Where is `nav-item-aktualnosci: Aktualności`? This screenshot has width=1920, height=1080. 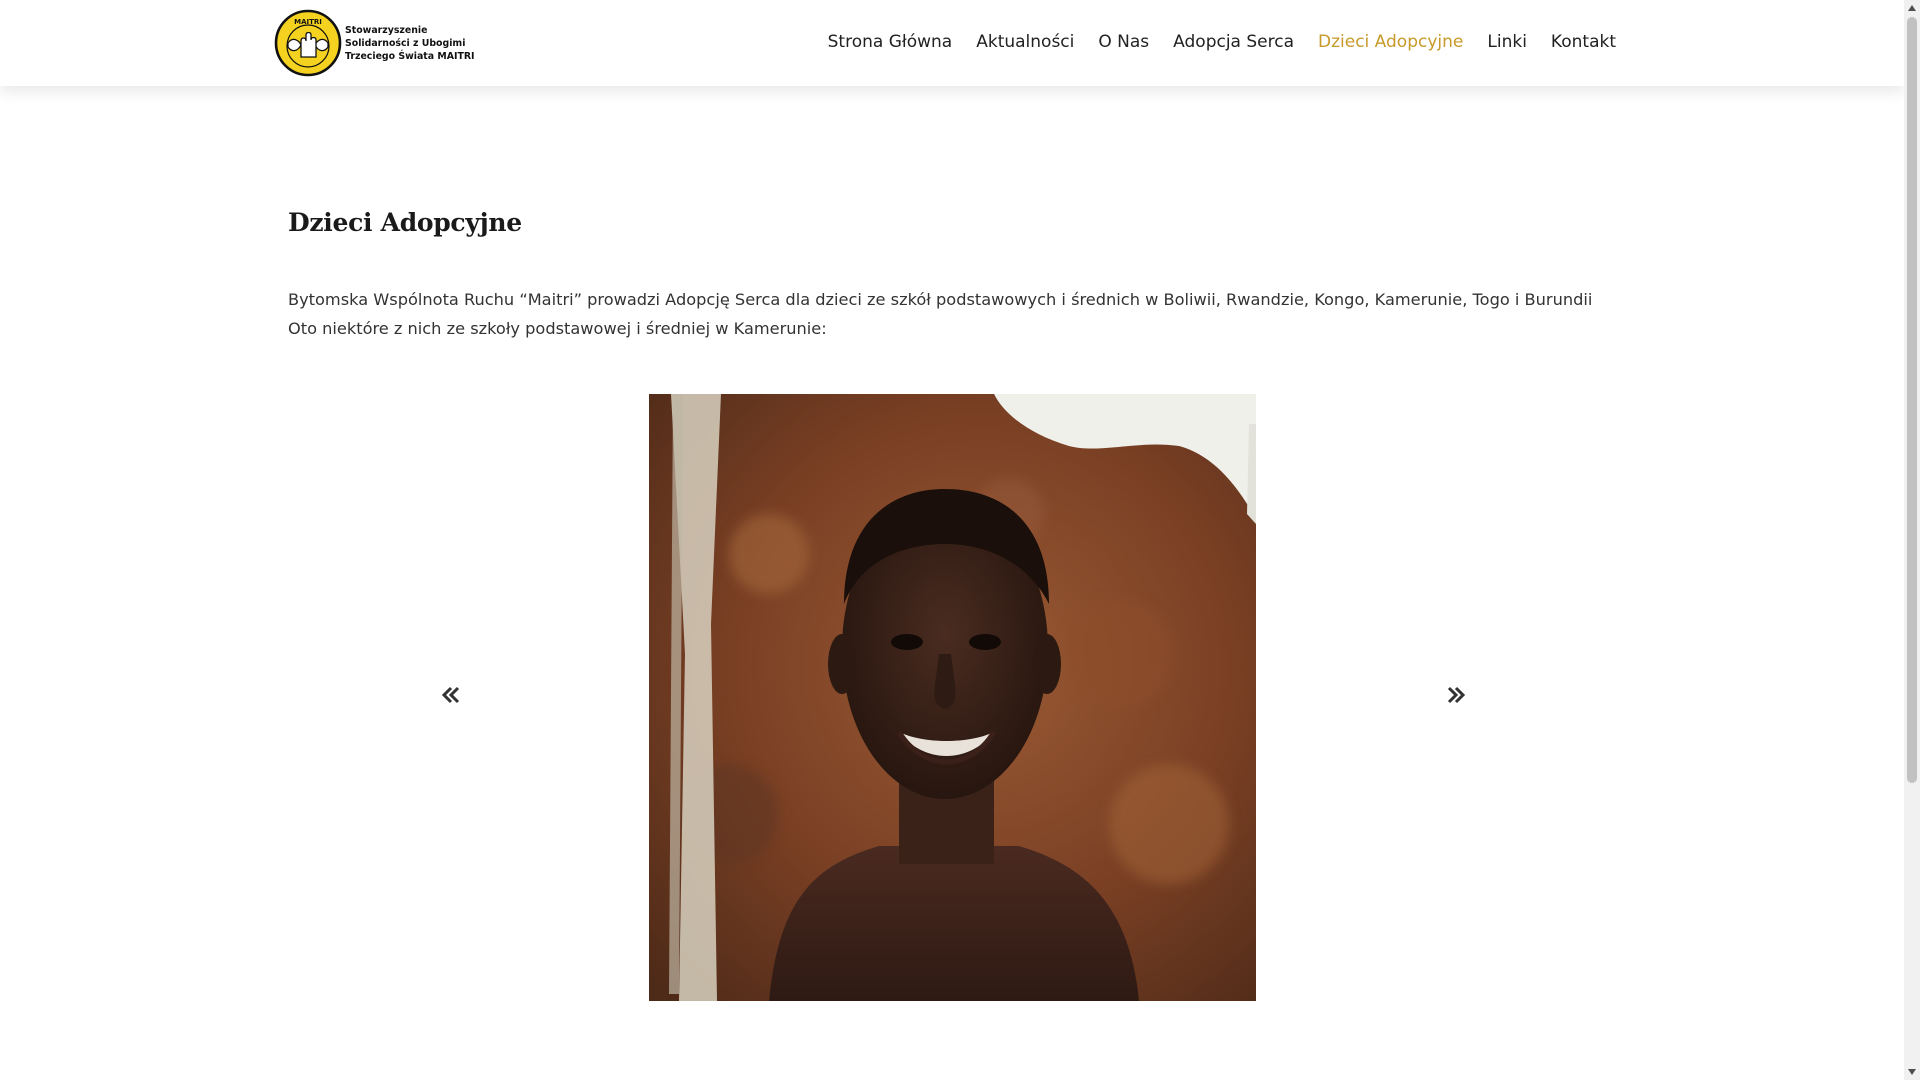 nav-item-aktualnosci: Aktualności is located at coordinates (1025, 42).